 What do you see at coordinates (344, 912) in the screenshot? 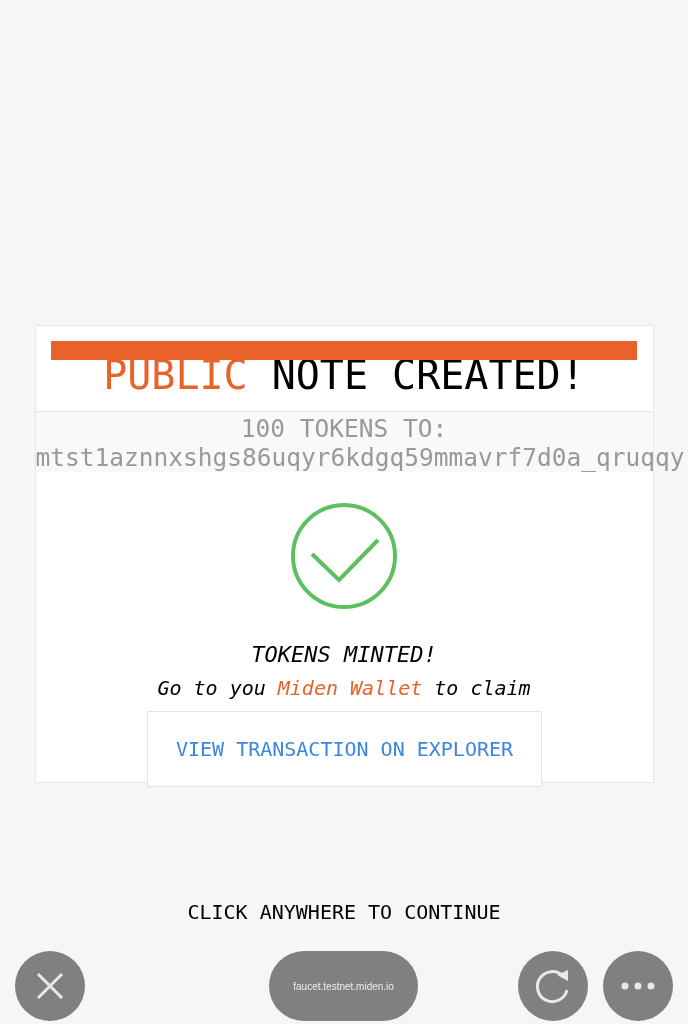
I see `continue-hint: CLICK ANYWHERE TO CONTINUE` at bounding box center [344, 912].